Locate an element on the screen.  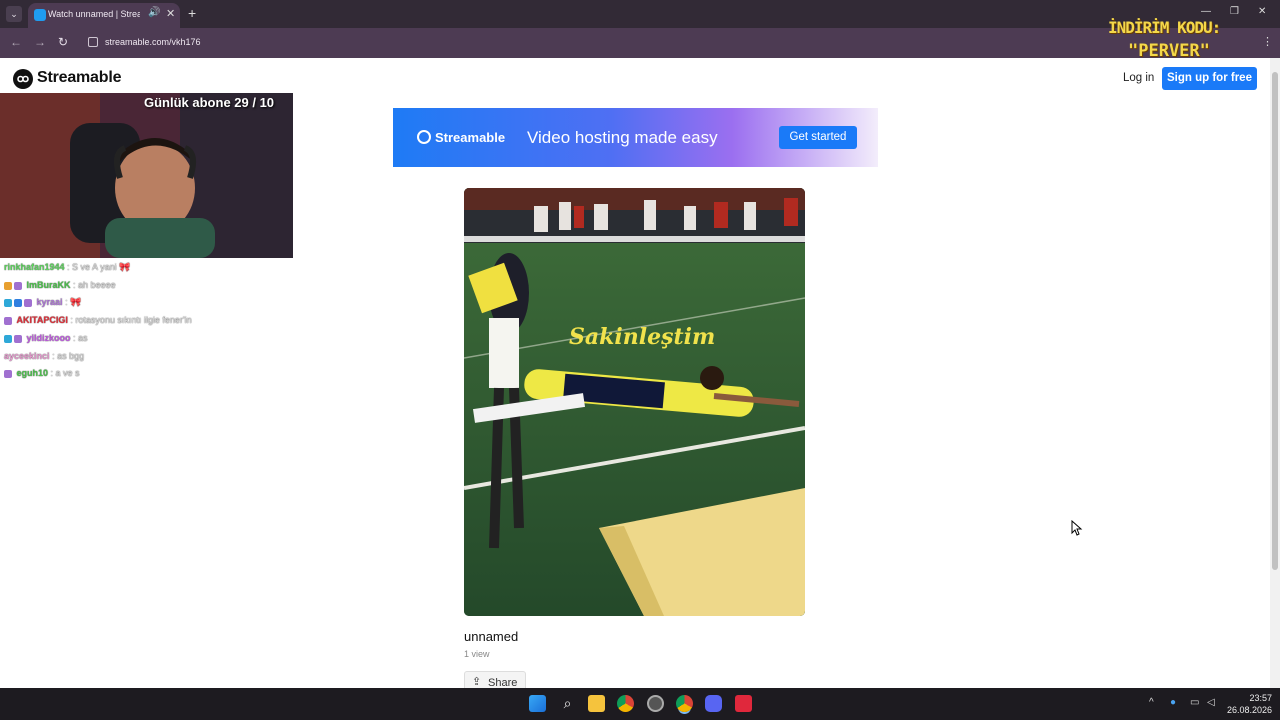
taskbar-date: 26.08.2026 is located at coordinates (1248, 710).